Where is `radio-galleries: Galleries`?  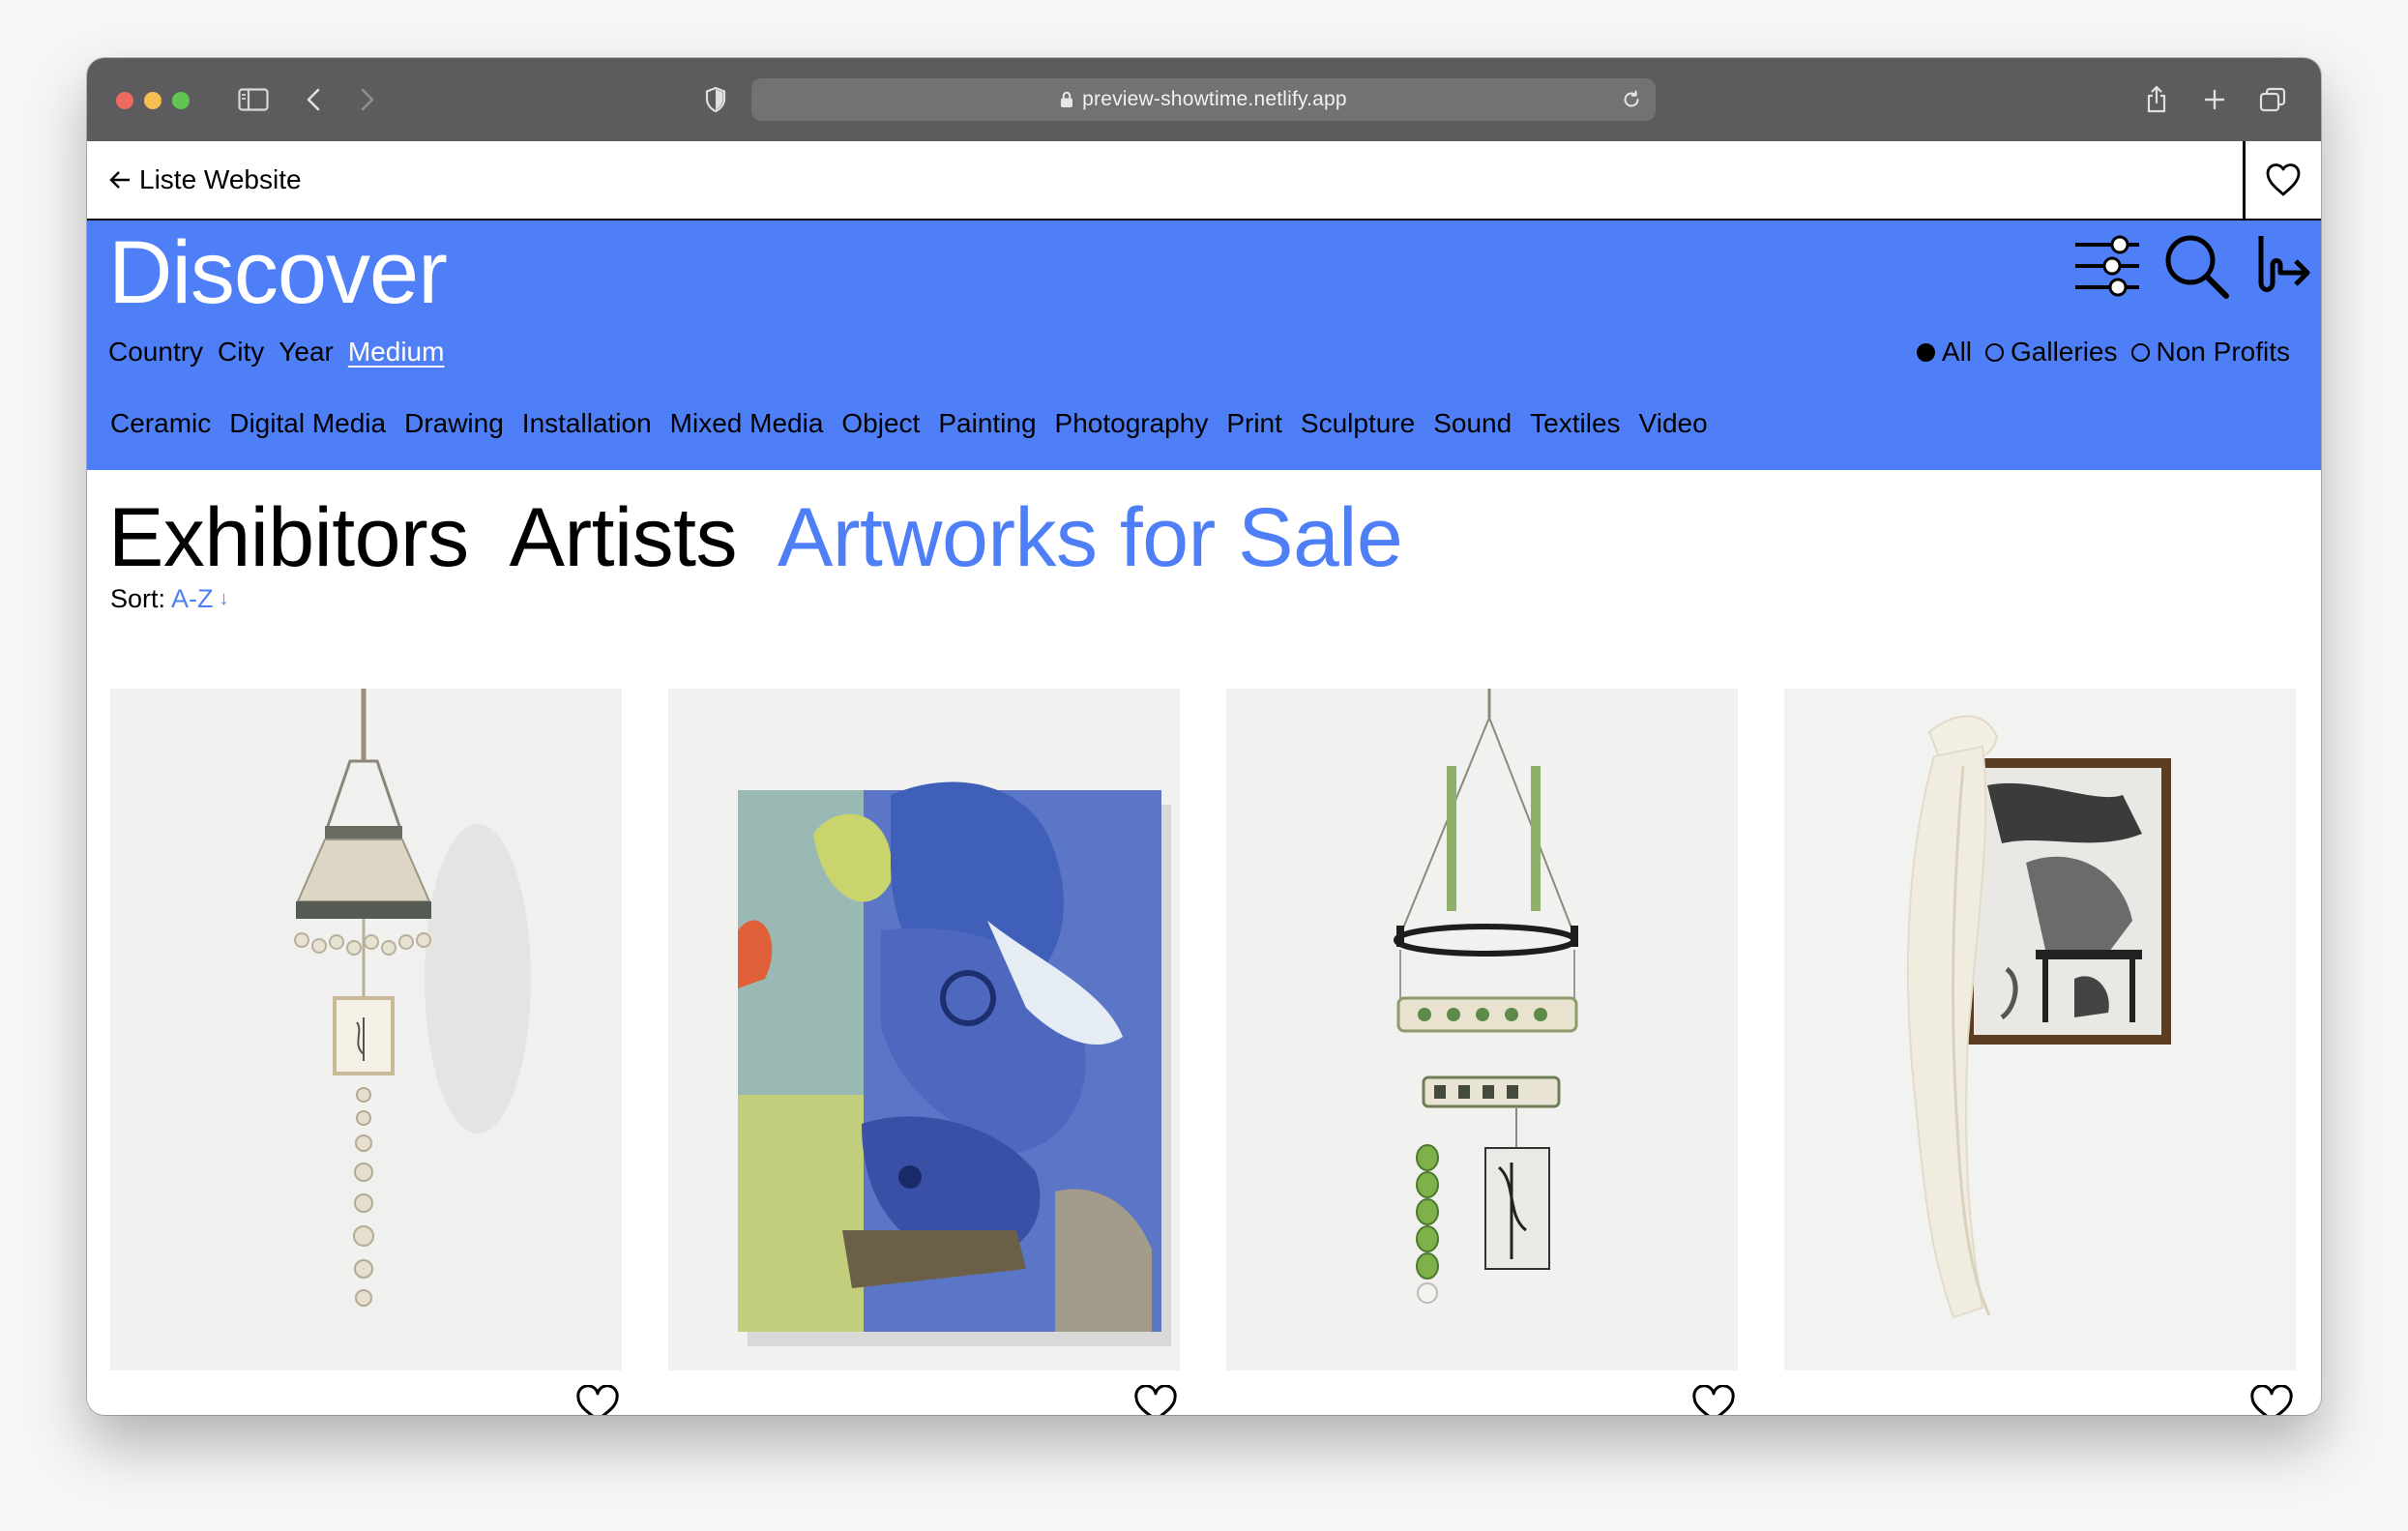 radio-galleries: Galleries is located at coordinates (2051, 353).